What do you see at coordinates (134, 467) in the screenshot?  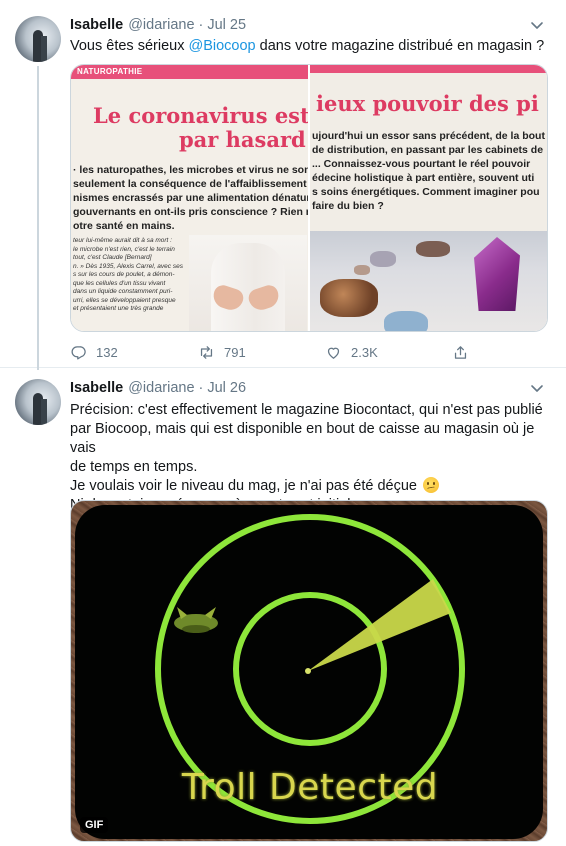 I see `tweet-text-line: de temps en temps.` at bounding box center [134, 467].